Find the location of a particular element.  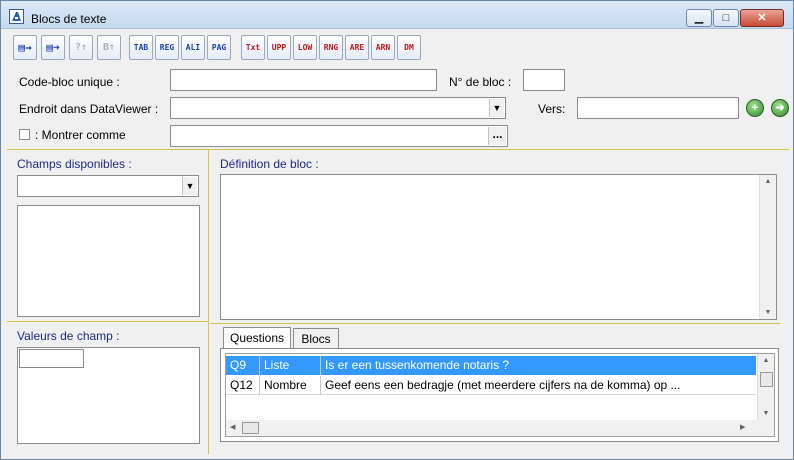

right-splitter is located at coordinates (495, 323).